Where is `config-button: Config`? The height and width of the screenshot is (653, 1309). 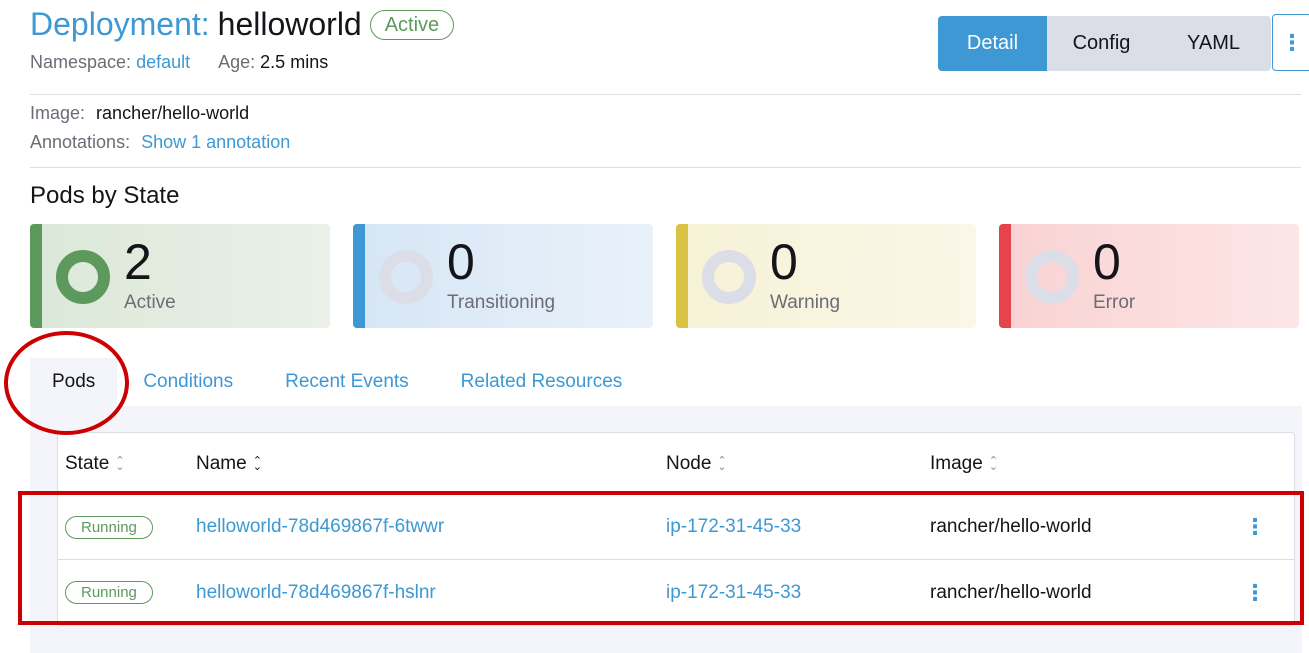 config-button: Config is located at coordinates (1101, 43).